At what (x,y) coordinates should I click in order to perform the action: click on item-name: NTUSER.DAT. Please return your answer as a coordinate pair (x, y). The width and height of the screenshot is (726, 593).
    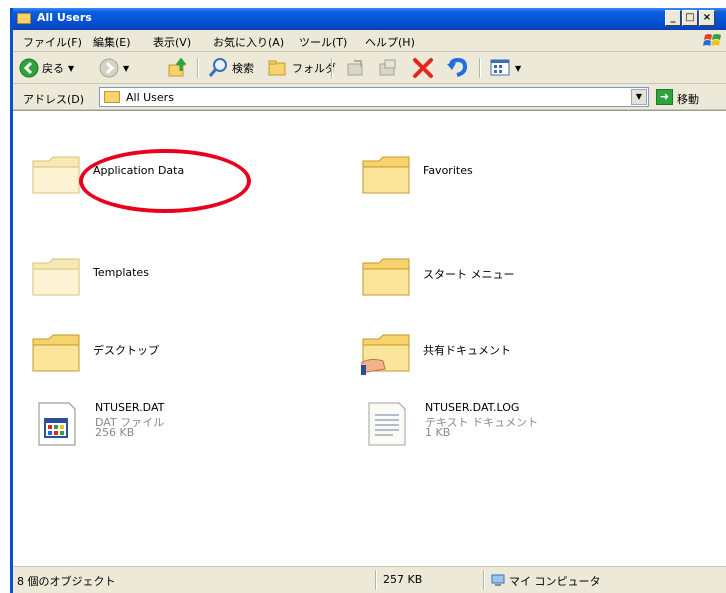
    Looking at the image, I should click on (130, 407).